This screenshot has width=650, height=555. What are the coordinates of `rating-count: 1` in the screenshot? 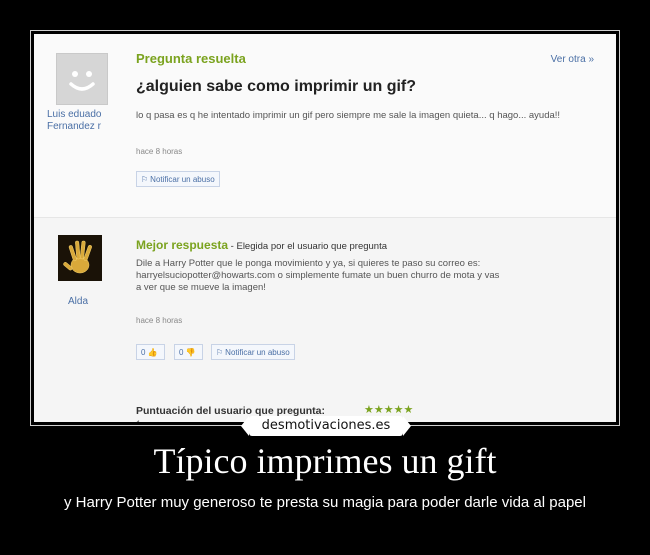 It's located at (138, 420).